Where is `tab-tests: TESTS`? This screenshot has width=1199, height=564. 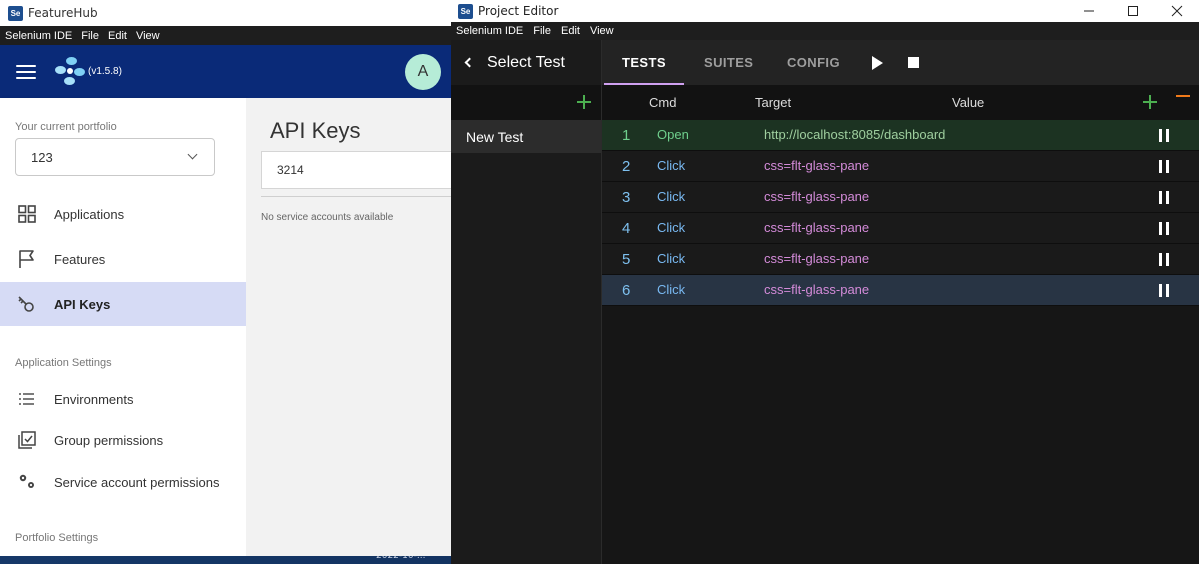
tab-tests: TESTS is located at coordinates (644, 62).